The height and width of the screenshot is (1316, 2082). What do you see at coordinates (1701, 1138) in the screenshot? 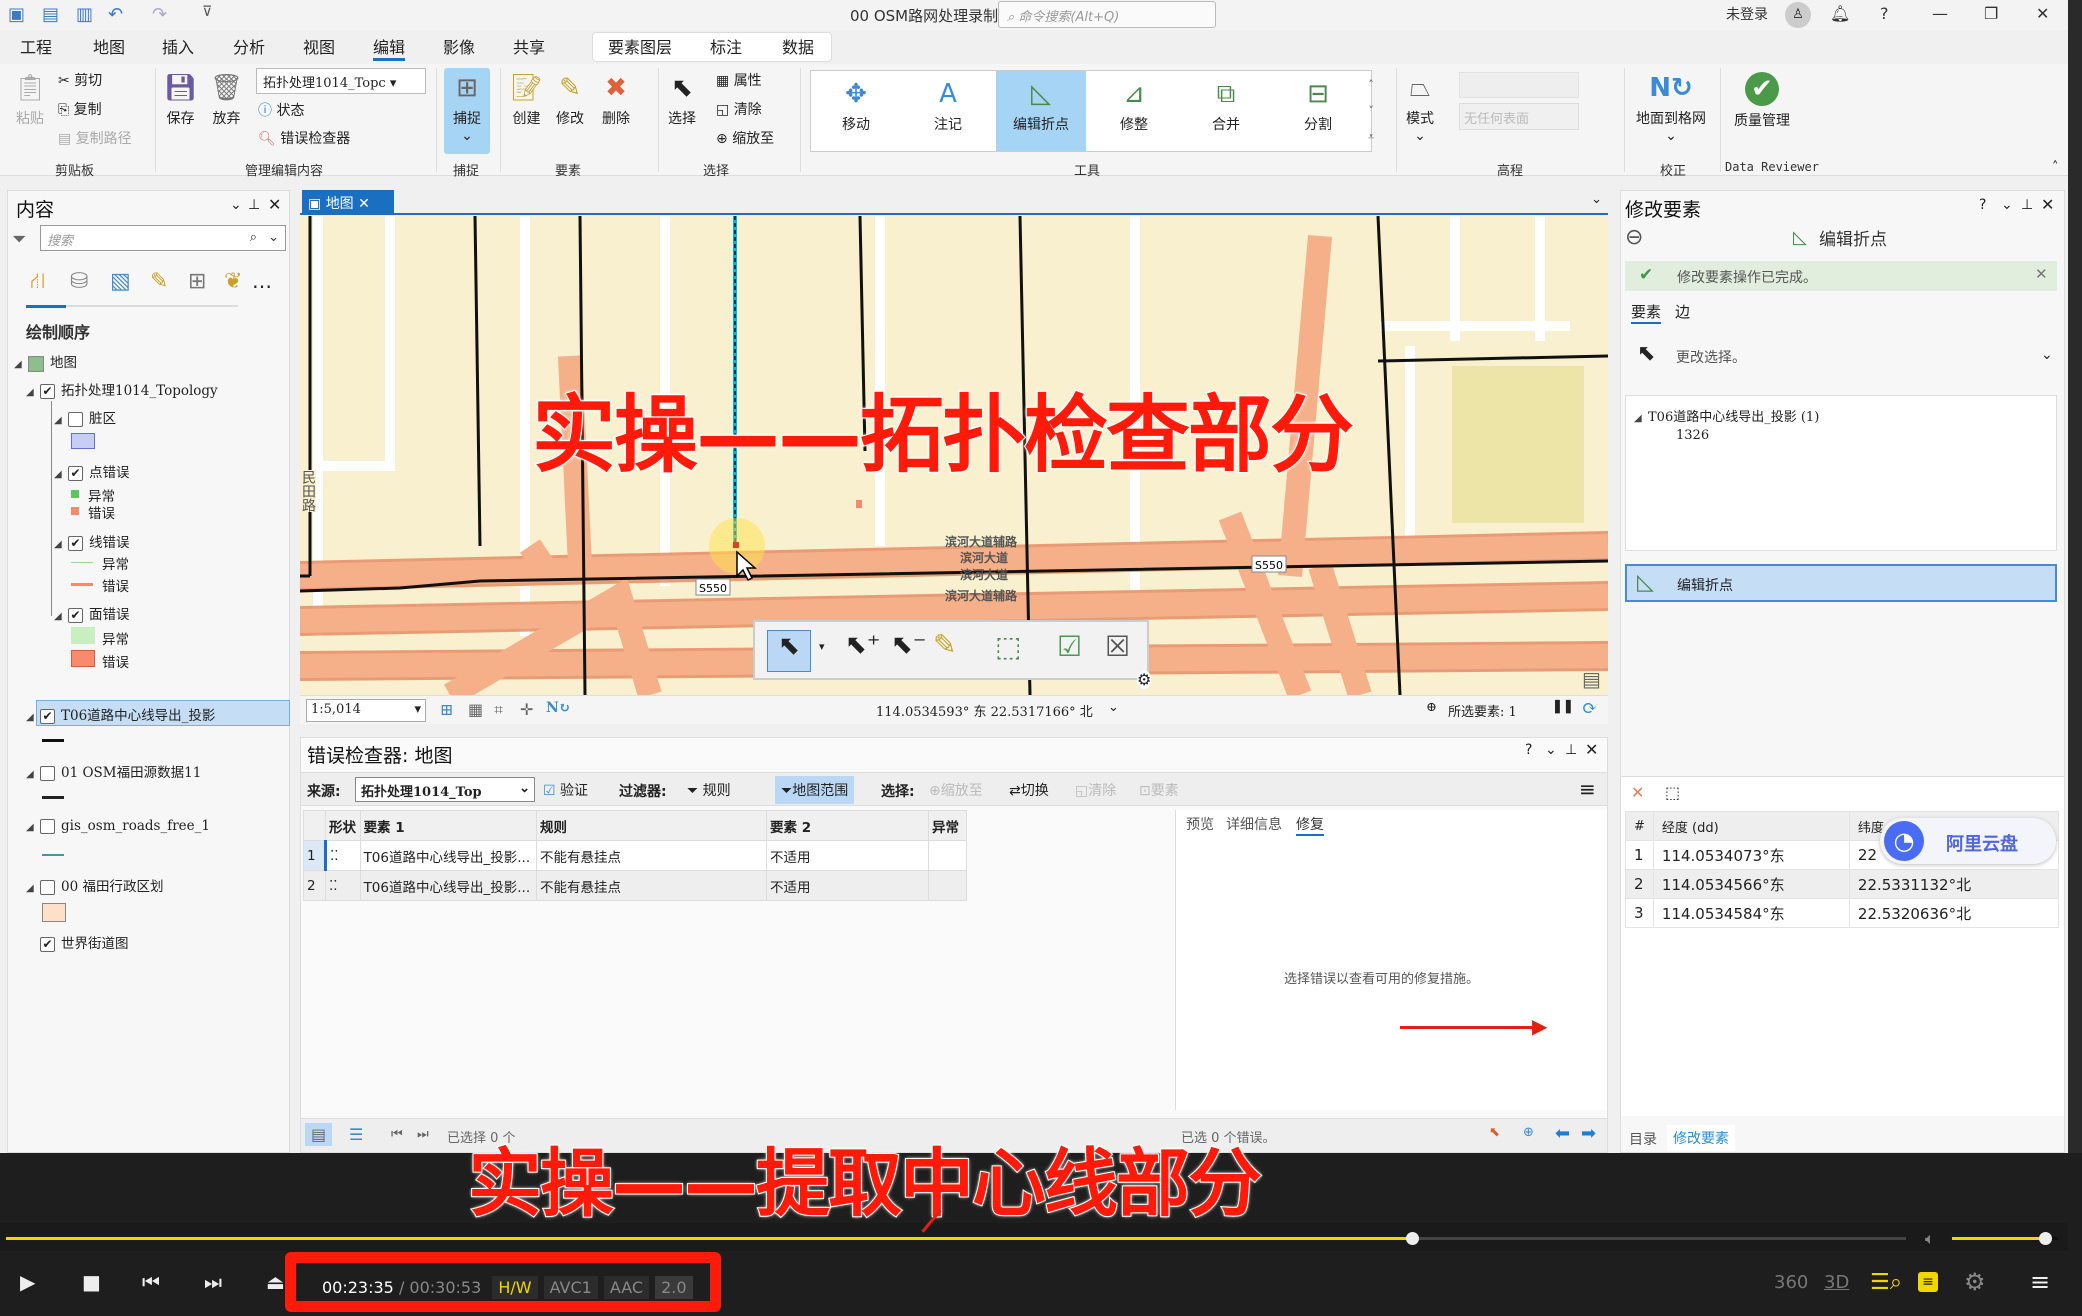
I see `tab-modify-features: 修改要素` at bounding box center [1701, 1138].